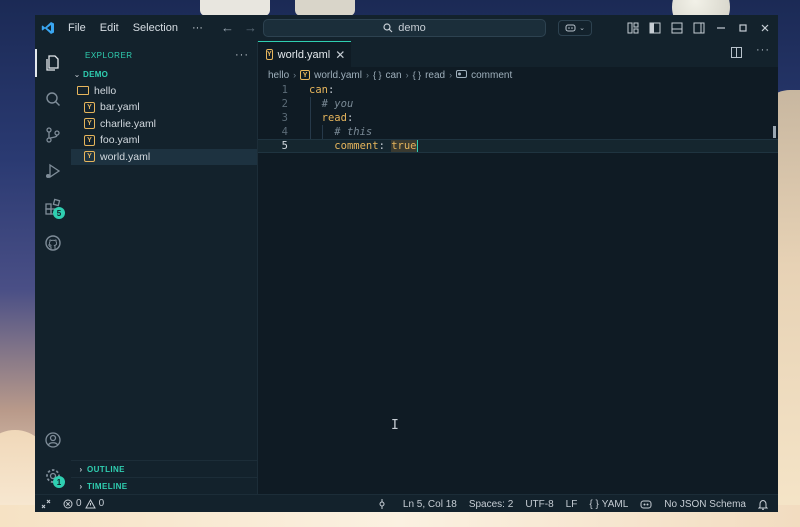 This screenshot has width=800, height=527. Describe the element at coordinates (539, 504) in the screenshot. I see `encoding-status: UTF-8` at that location.